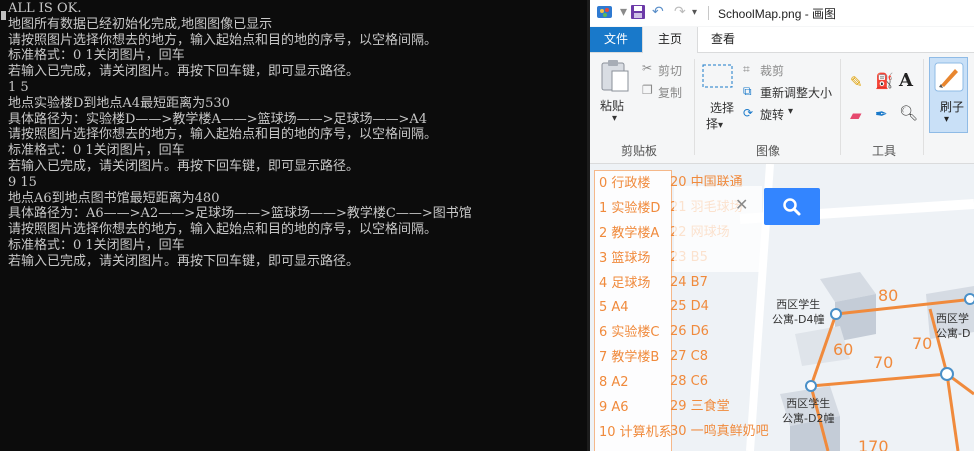  I want to click on crop-icon: ⌗, so click(746, 69).